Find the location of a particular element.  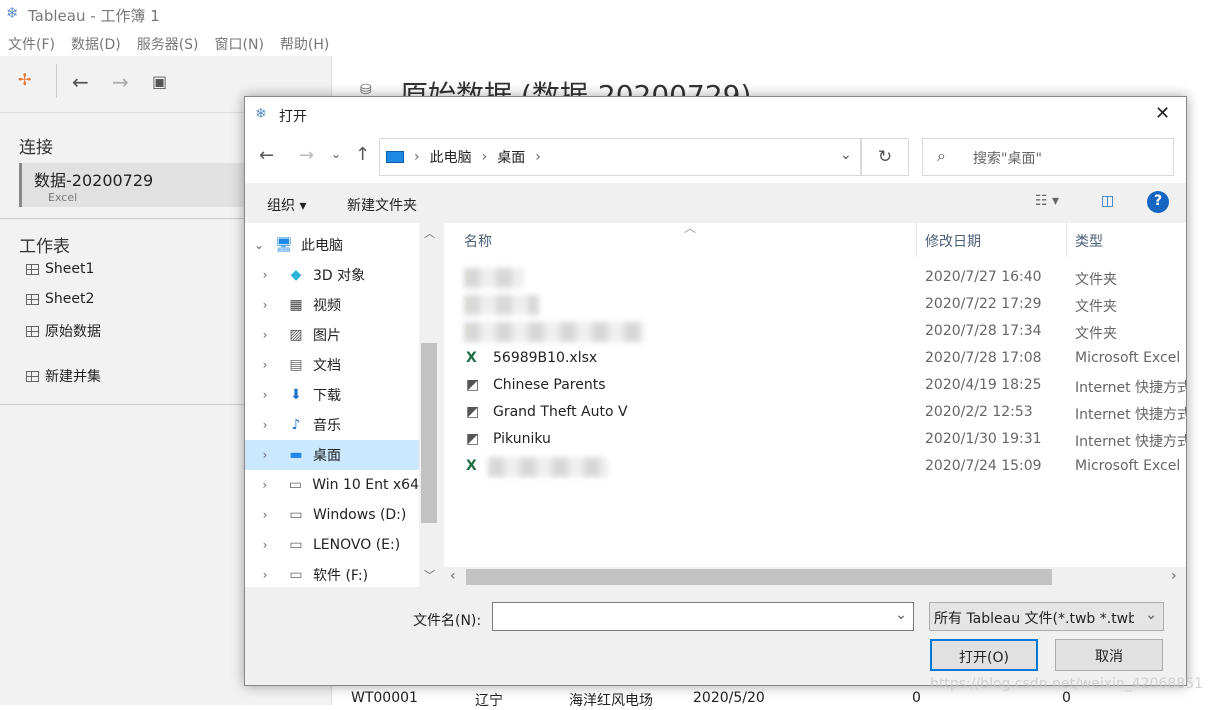

close-icon: ✕ is located at coordinates (1162, 113).